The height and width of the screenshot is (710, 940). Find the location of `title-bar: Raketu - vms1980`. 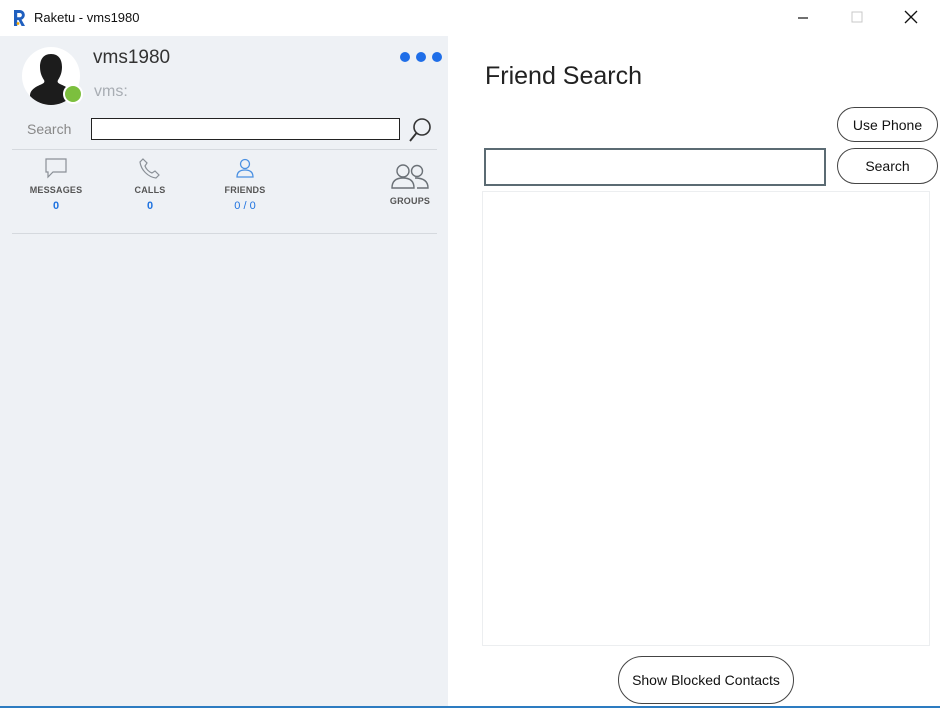

title-bar: Raketu - vms1980 is located at coordinates (470, 18).